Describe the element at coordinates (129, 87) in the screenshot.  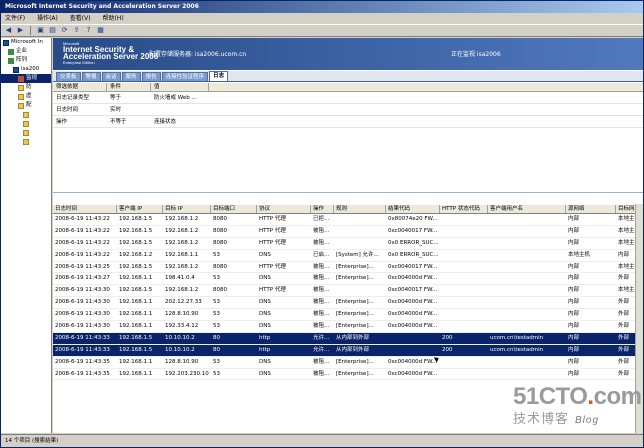
I see `filter-header-condition: 条件` at that location.